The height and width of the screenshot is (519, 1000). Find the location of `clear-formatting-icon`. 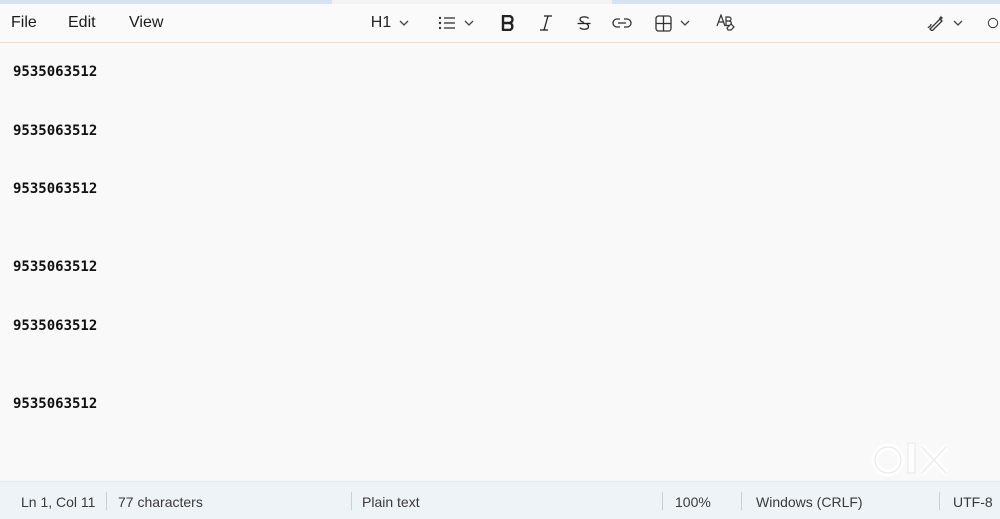

clear-formatting-icon is located at coordinates (725, 22).